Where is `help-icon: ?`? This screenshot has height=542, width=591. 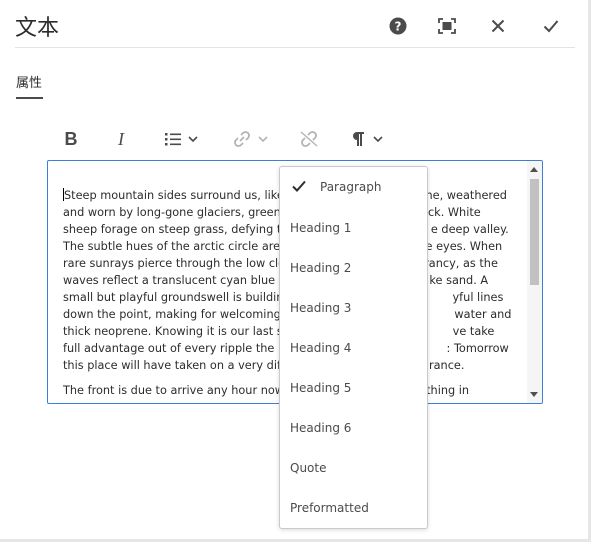 help-icon: ? is located at coordinates (398, 26).